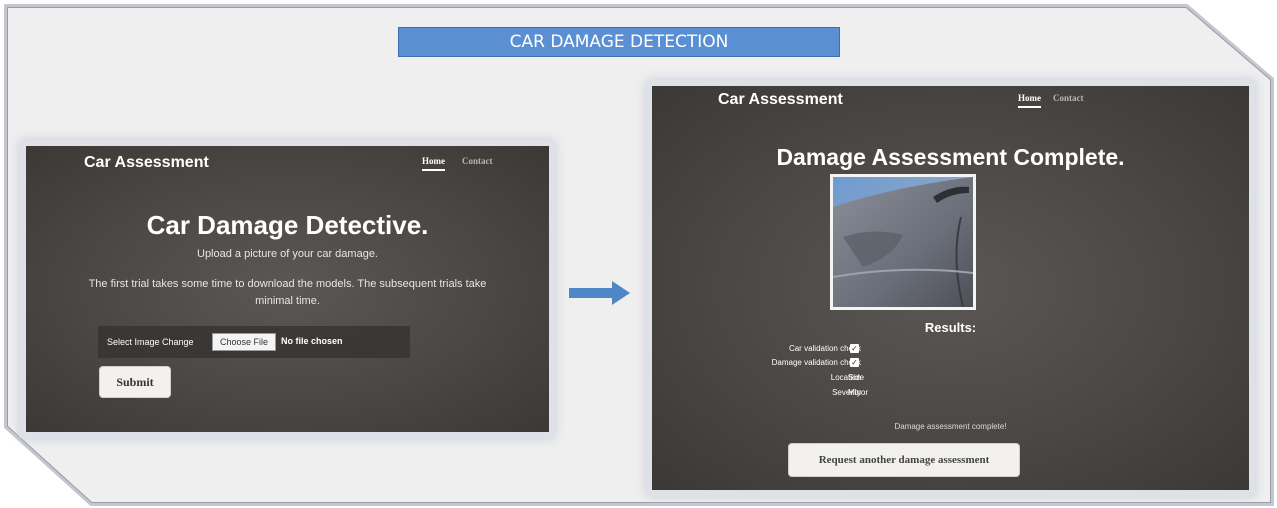  Describe the element at coordinates (816, 362) in the screenshot. I see `result-label: Damage validation check` at that location.